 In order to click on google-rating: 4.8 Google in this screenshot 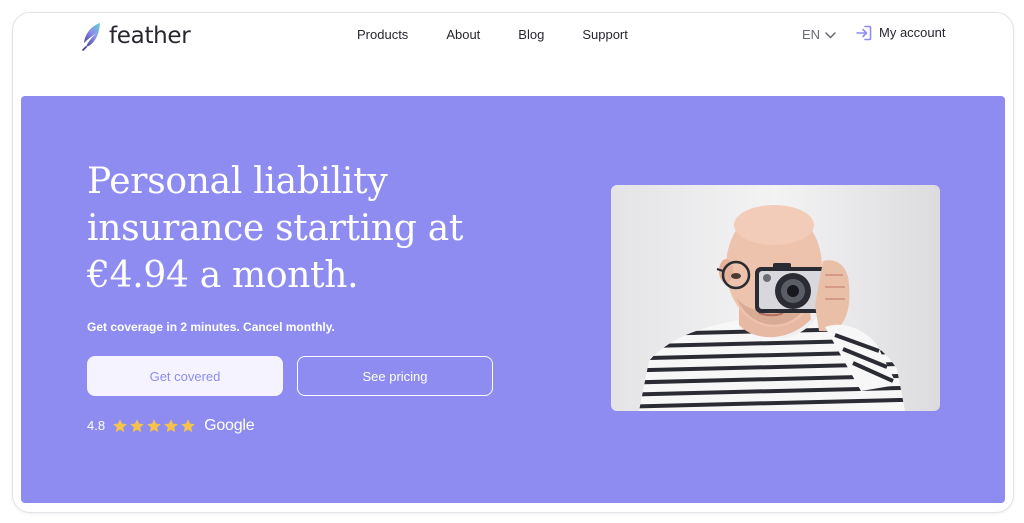, I will do `click(171, 426)`.